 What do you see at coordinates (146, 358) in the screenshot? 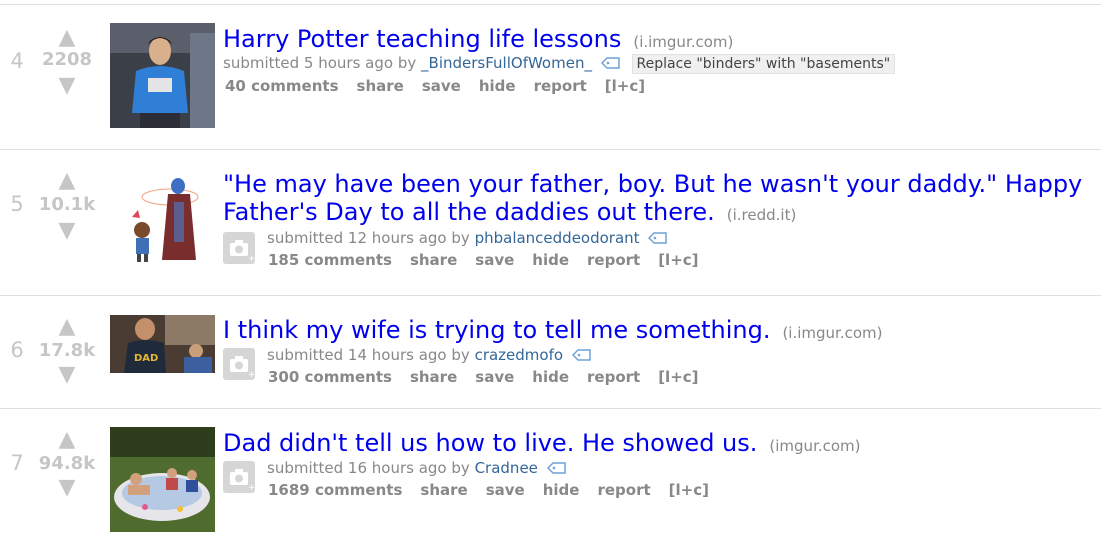
I see `svg-text: DAD` at bounding box center [146, 358].